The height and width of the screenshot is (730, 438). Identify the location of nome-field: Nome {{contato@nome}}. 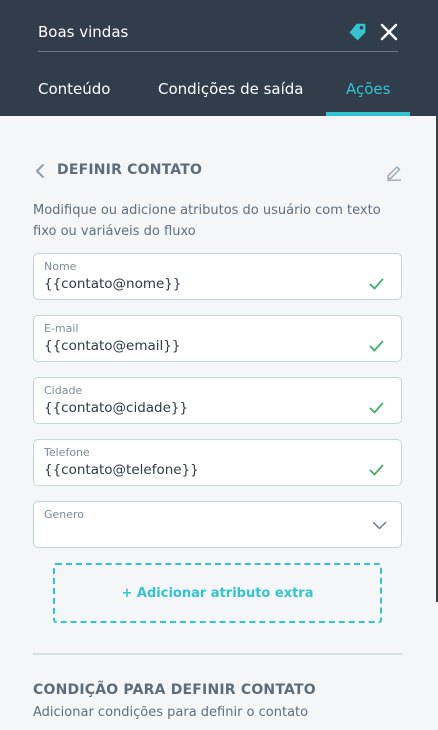
(217, 276).